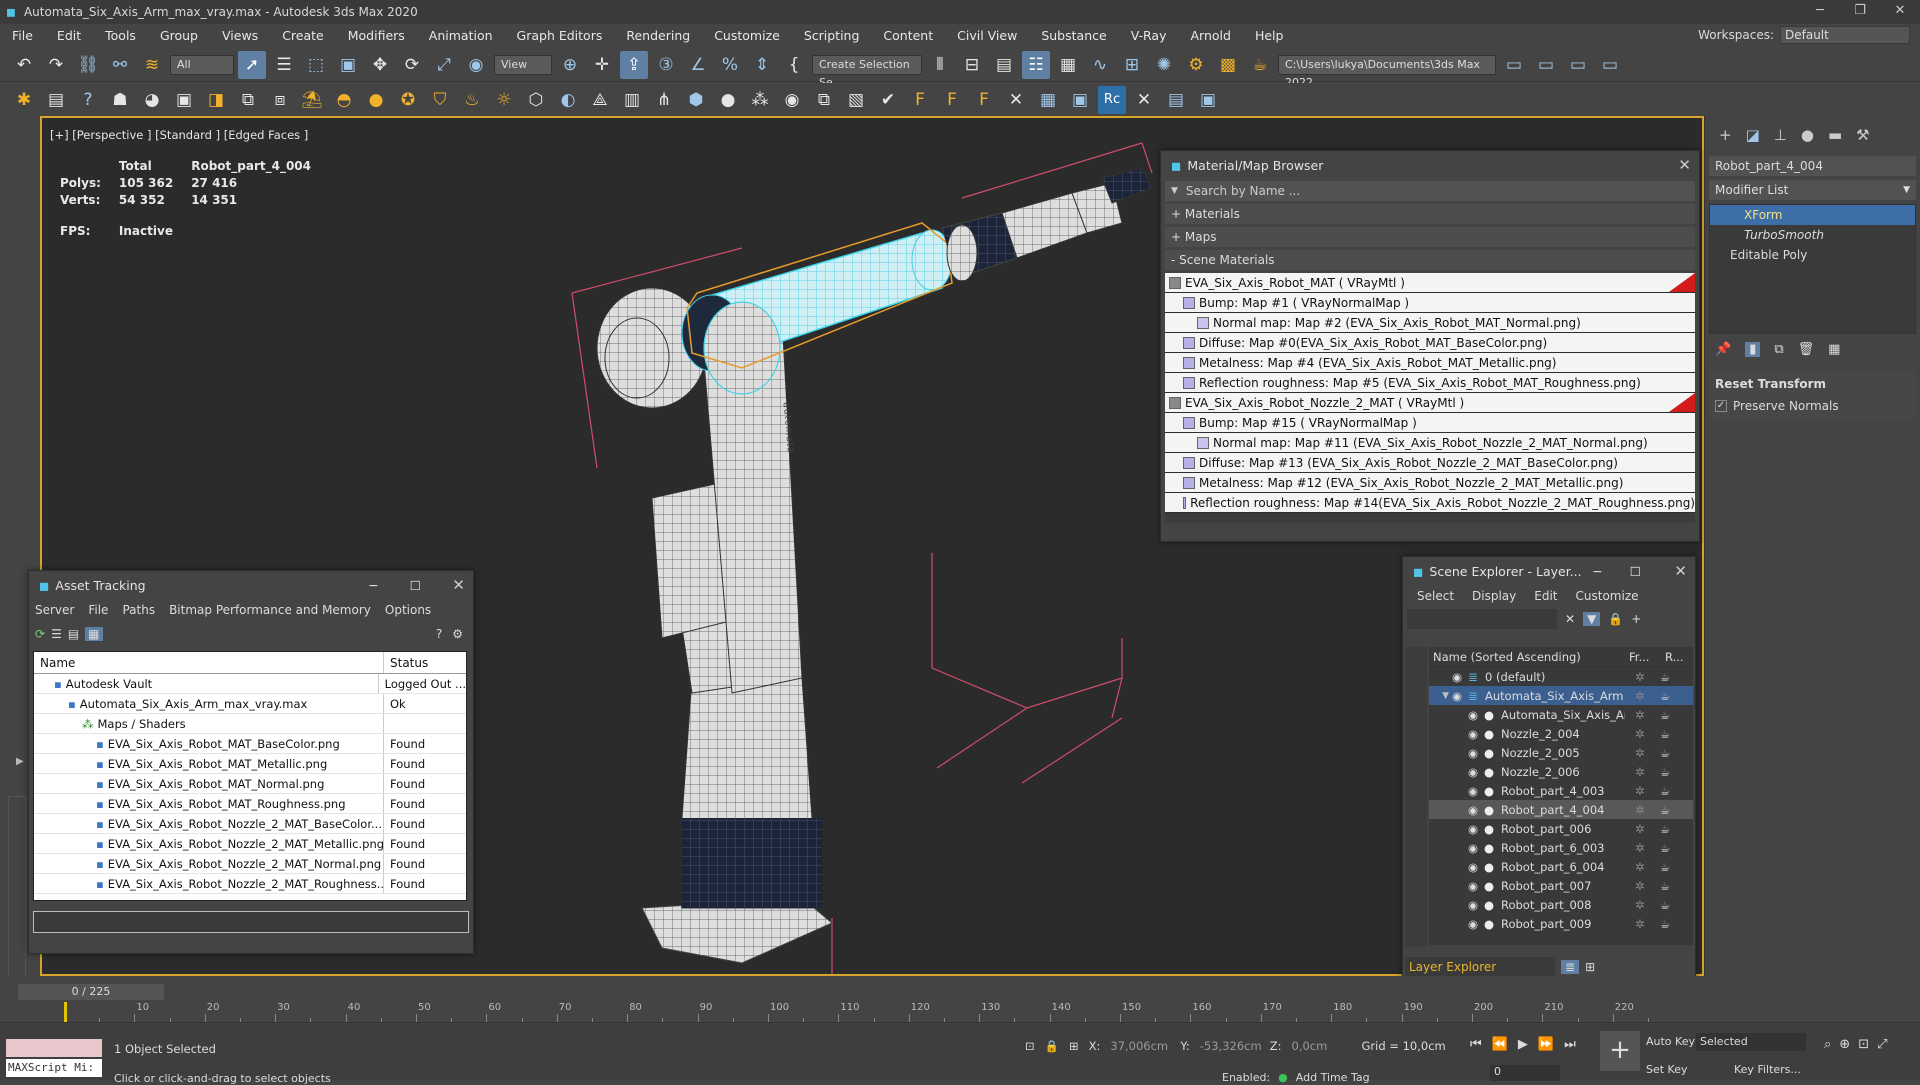 This screenshot has width=1920, height=1085. I want to click on material-balls-icon: ⁂, so click(760, 100).